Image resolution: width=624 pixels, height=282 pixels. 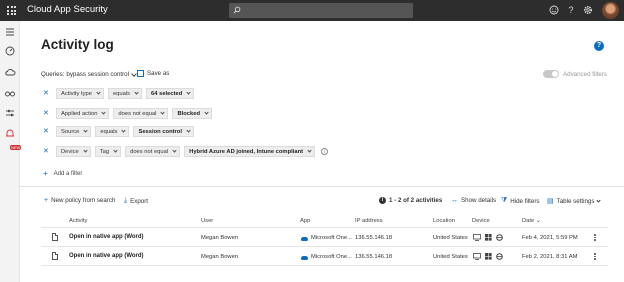 I want to click on filter-value-select: Hybrid Azure AD joined, Intune compliant, so click(x=250, y=151).